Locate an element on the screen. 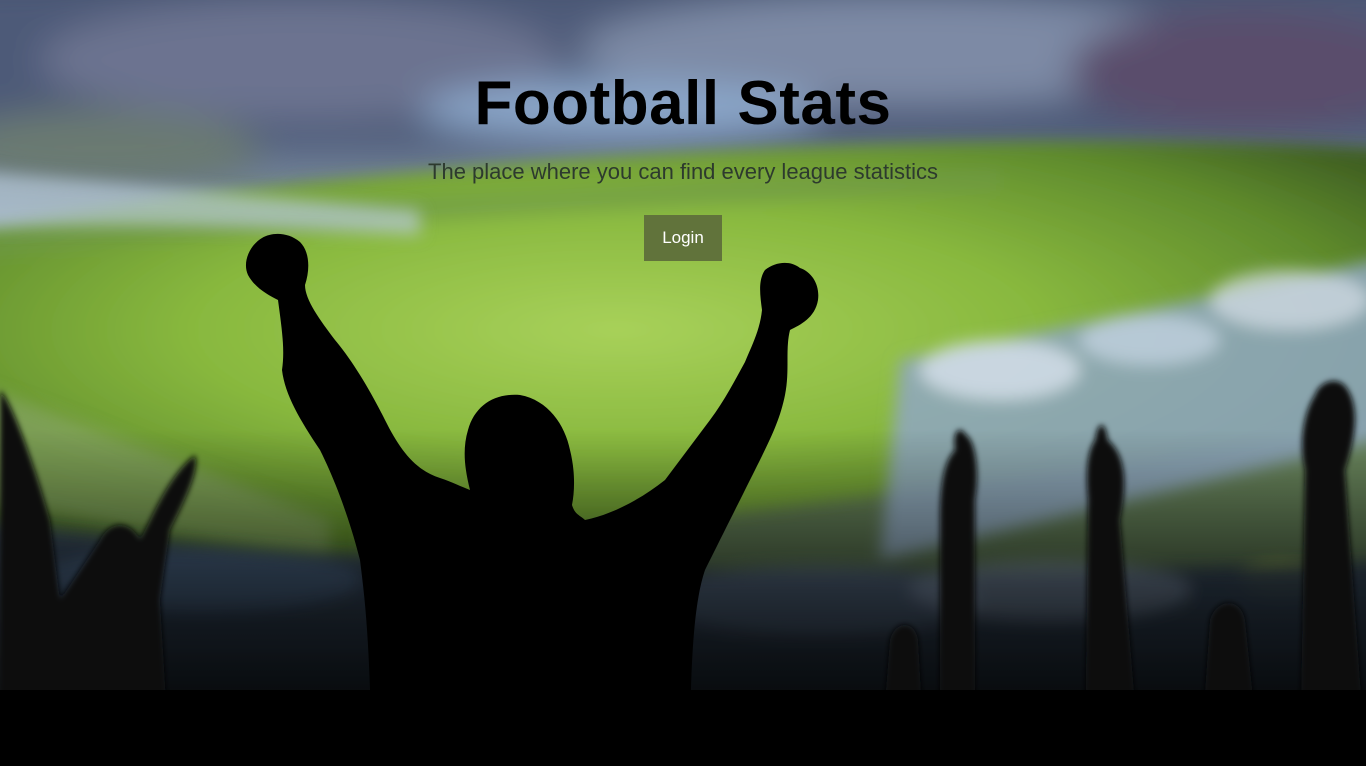  page-title: Football Stats is located at coordinates (683, 103).